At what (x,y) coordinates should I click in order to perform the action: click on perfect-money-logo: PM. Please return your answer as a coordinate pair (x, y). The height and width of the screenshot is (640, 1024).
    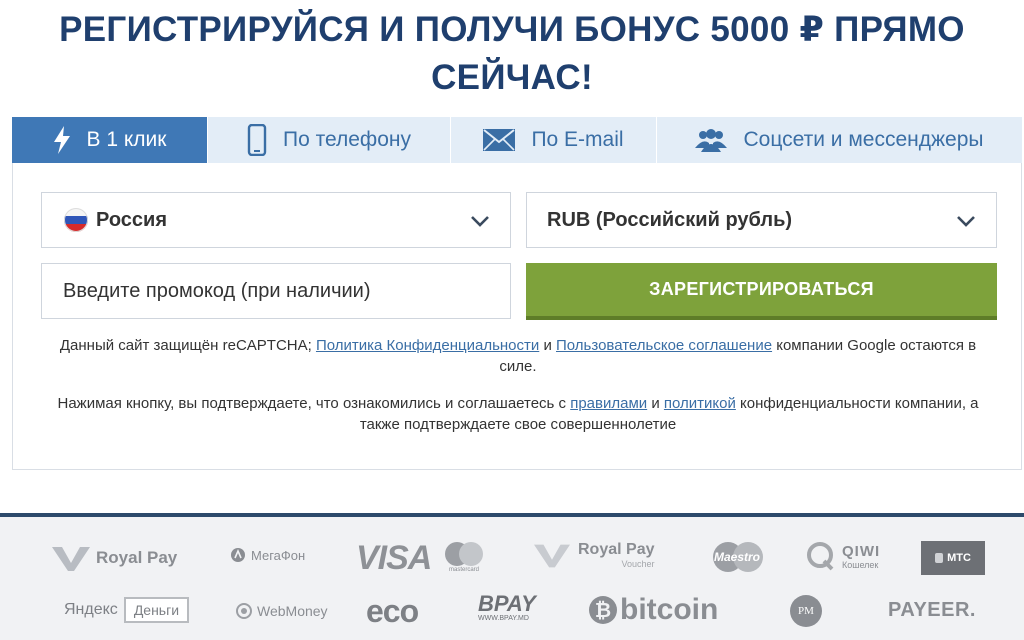
    Looking at the image, I should click on (806, 611).